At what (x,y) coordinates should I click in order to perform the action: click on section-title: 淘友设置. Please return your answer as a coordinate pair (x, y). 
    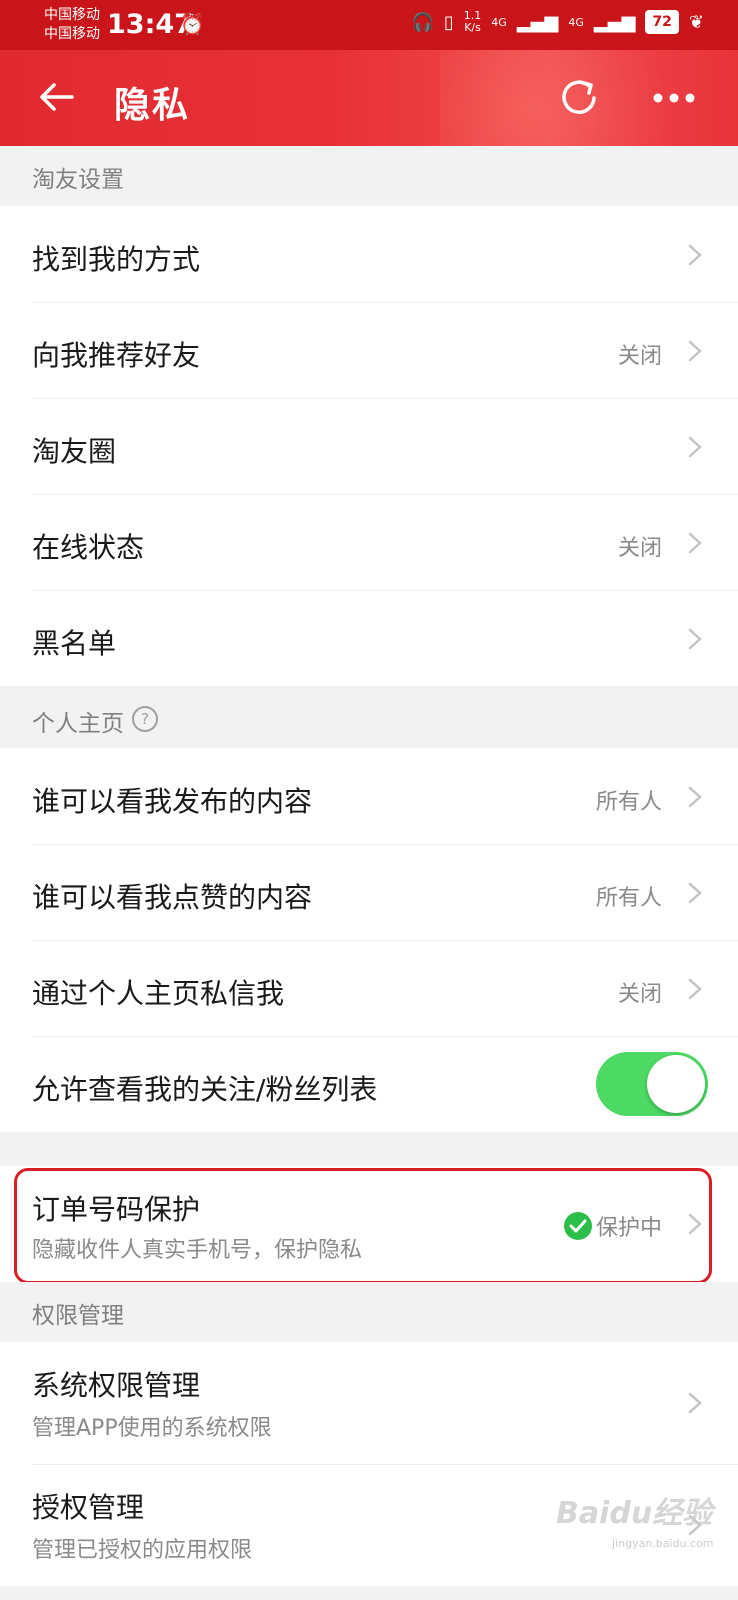
    Looking at the image, I should click on (78, 180).